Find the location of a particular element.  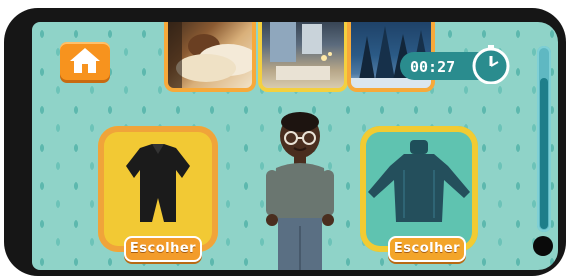

home-icon is located at coordinates (85, 60).